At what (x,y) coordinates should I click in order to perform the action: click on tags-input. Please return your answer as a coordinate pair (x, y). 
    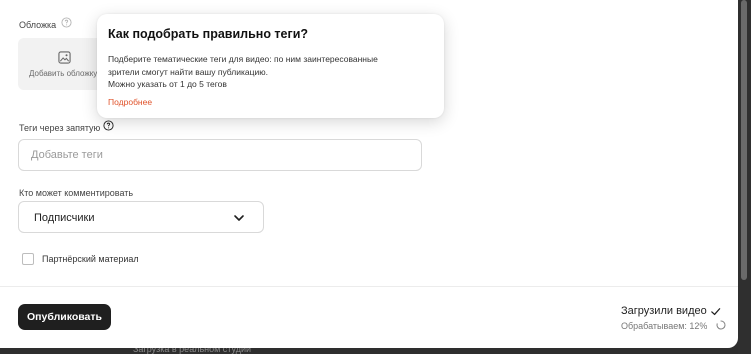
    Looking at the image, I should click on (220, 155).